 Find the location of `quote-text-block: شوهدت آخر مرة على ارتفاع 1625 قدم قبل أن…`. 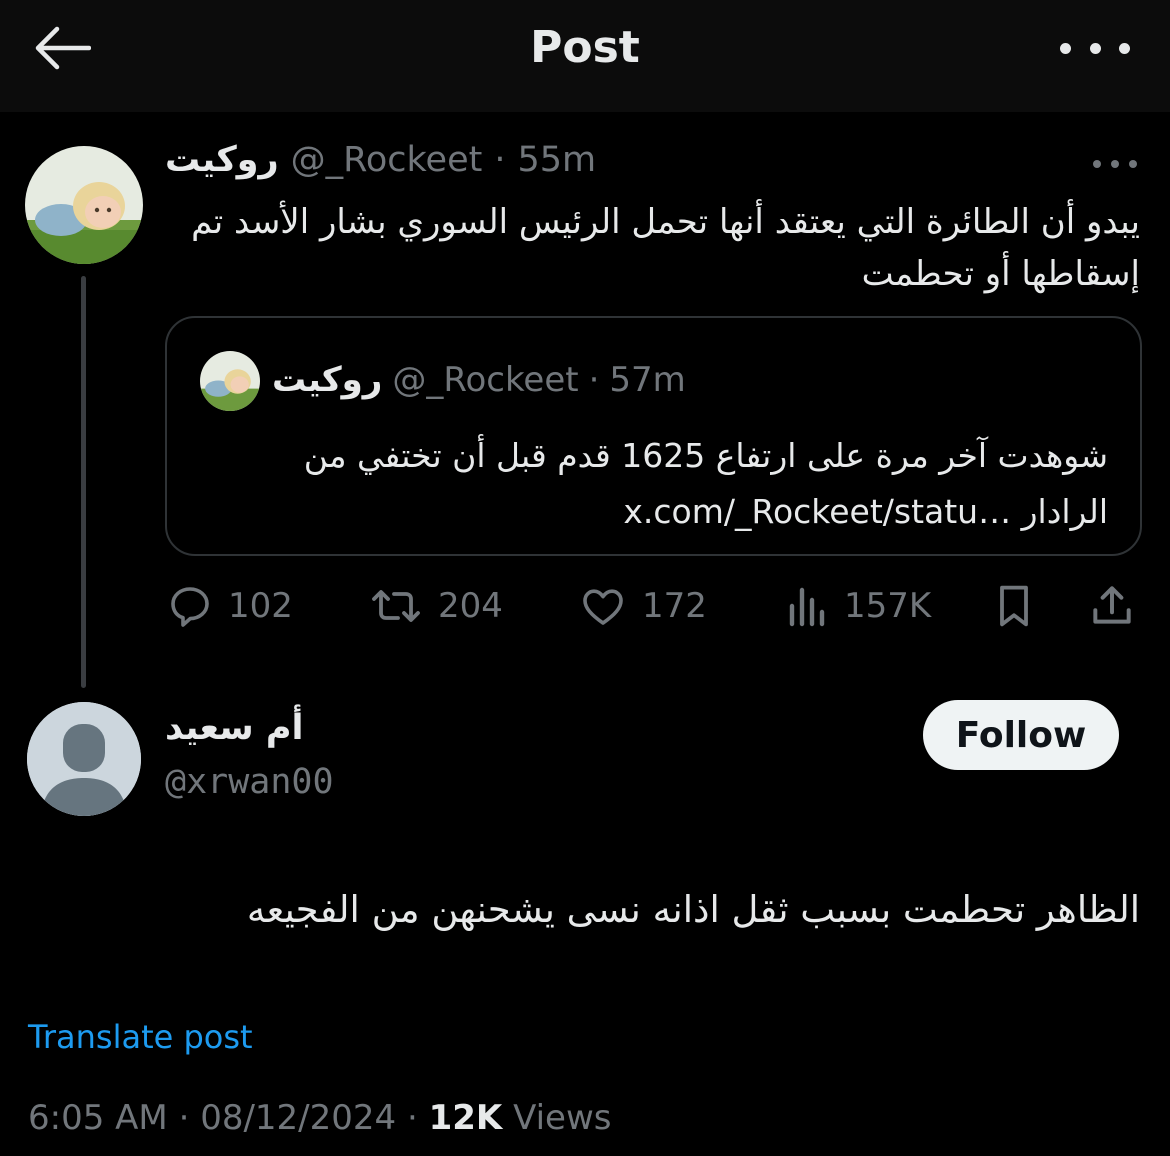

quote-text-block: شوهدت آخر مرة على ارتفاع 1625 قدم قبل أن… is located at coordinates (658, 484).